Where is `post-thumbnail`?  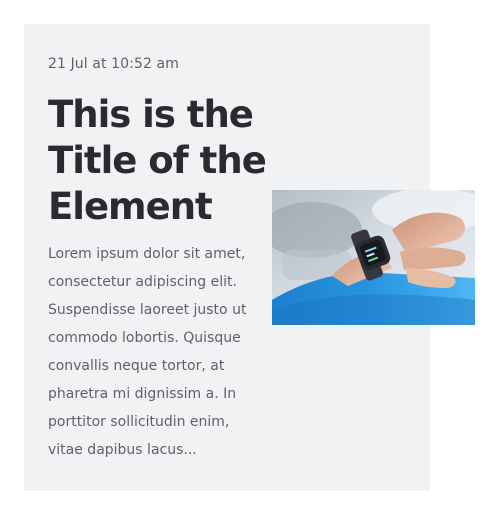
post-thumbnail is located at coordinates (373, 257).